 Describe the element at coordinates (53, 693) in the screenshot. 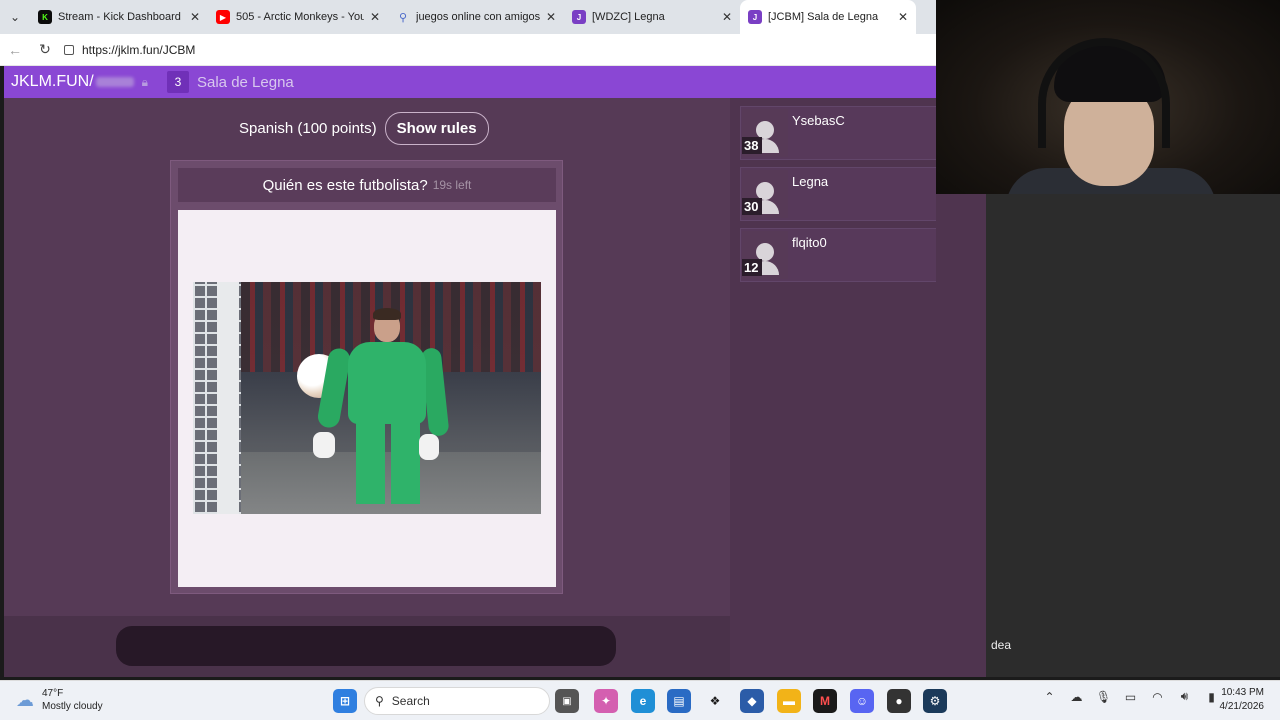

I see `weather-temp: 47°F` at that location.